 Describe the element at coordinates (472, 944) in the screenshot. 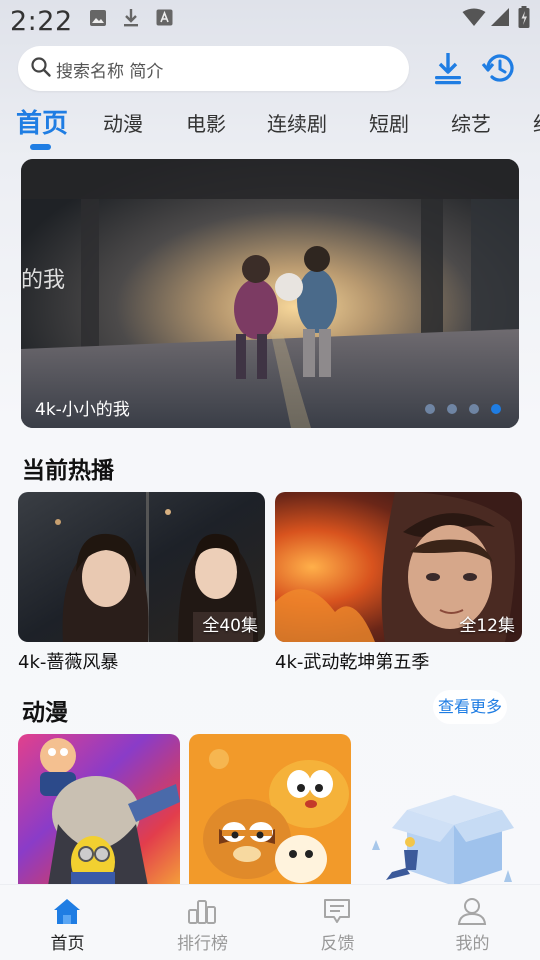

I see `nav-profile-label: 我的` at that location.